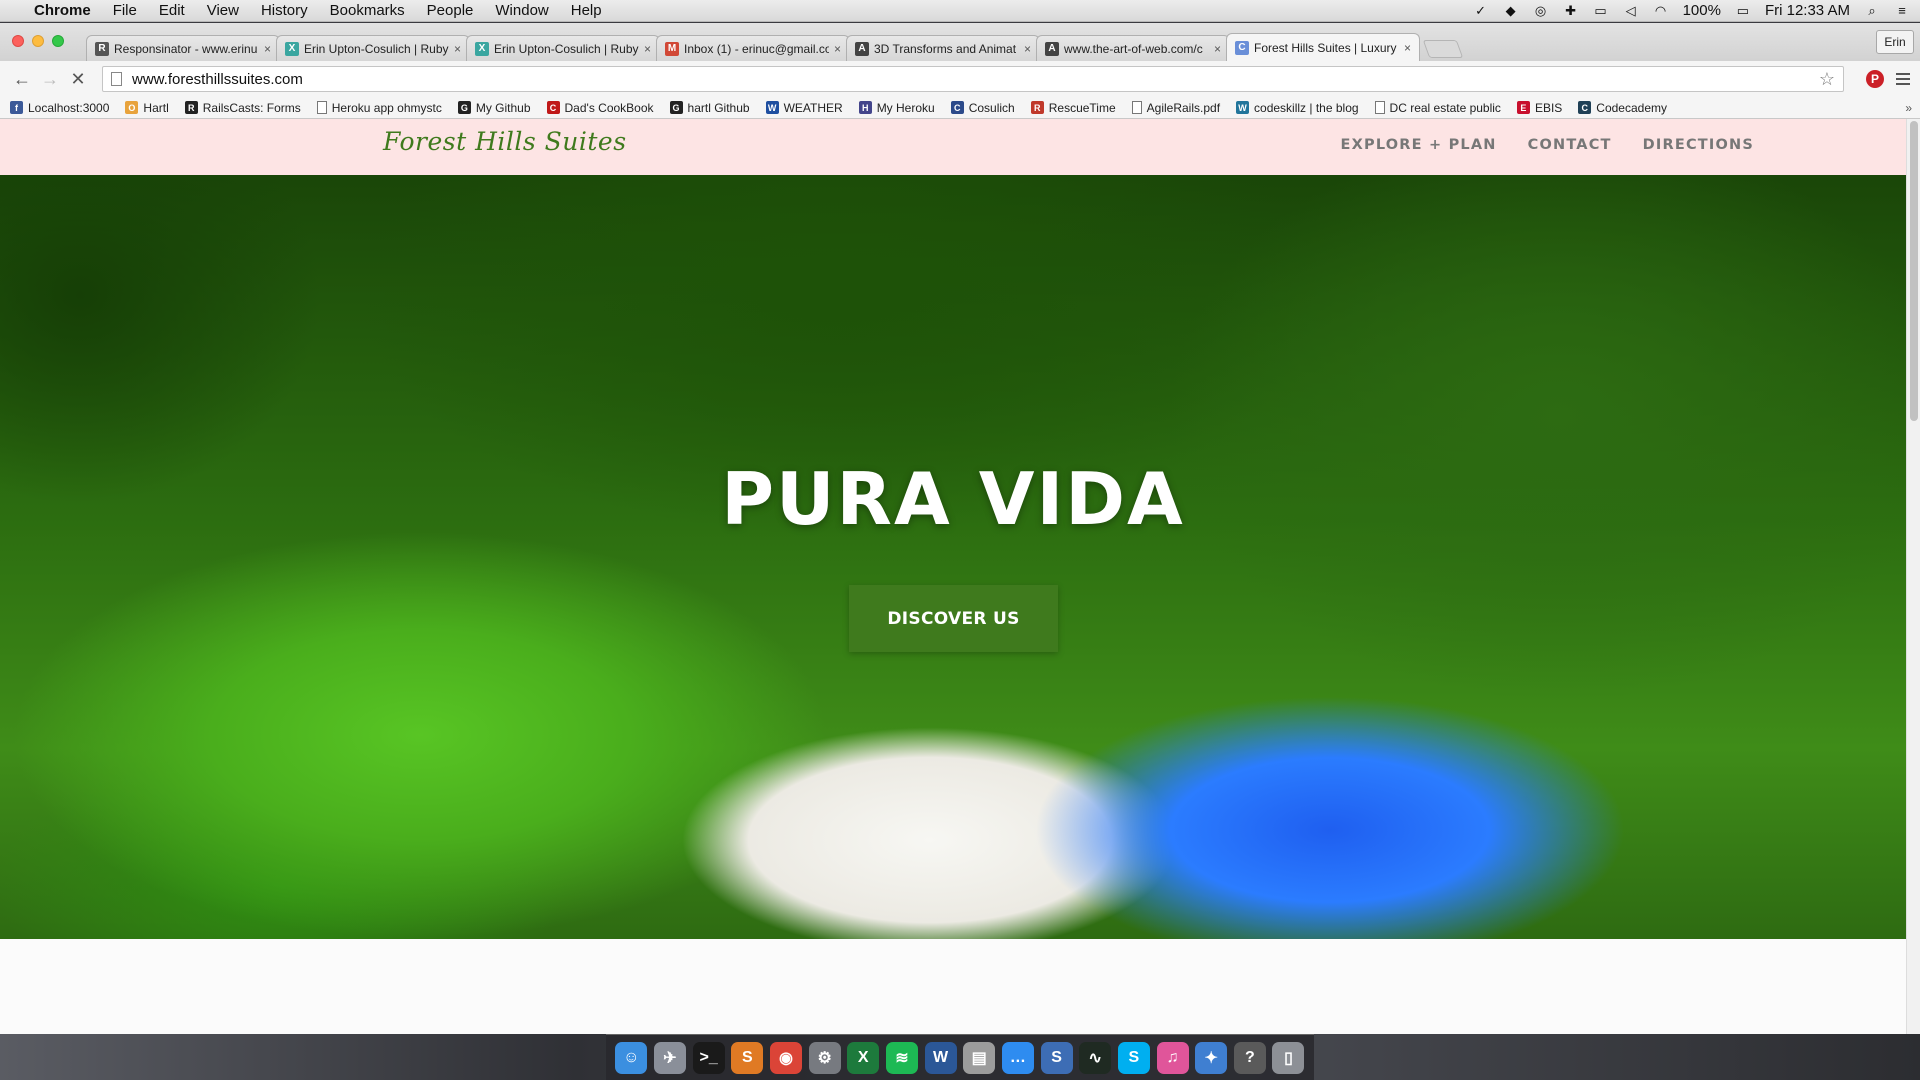 The width and height of the screenshot is (1920, 1080). I want to click on browser-tab: Awww.the-art-of-web.com/c ×, so click(1133, 48).